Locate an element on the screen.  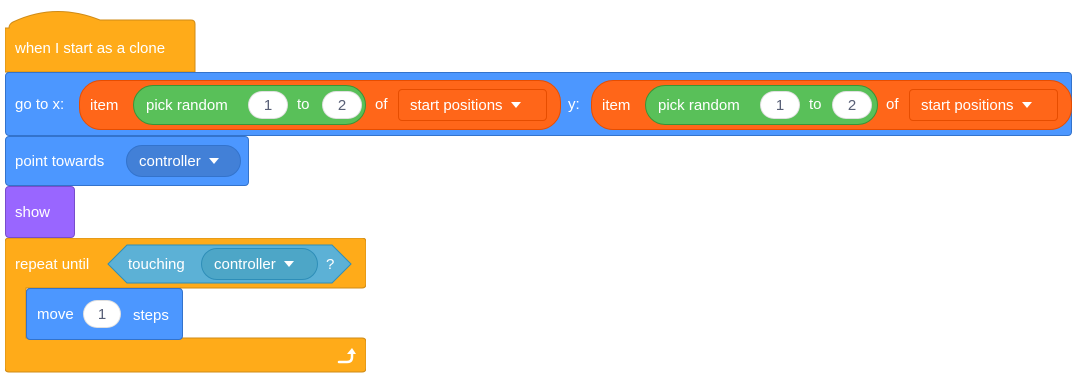
list-dropdown-x-value: start positions is located at coordinates (456, 105).